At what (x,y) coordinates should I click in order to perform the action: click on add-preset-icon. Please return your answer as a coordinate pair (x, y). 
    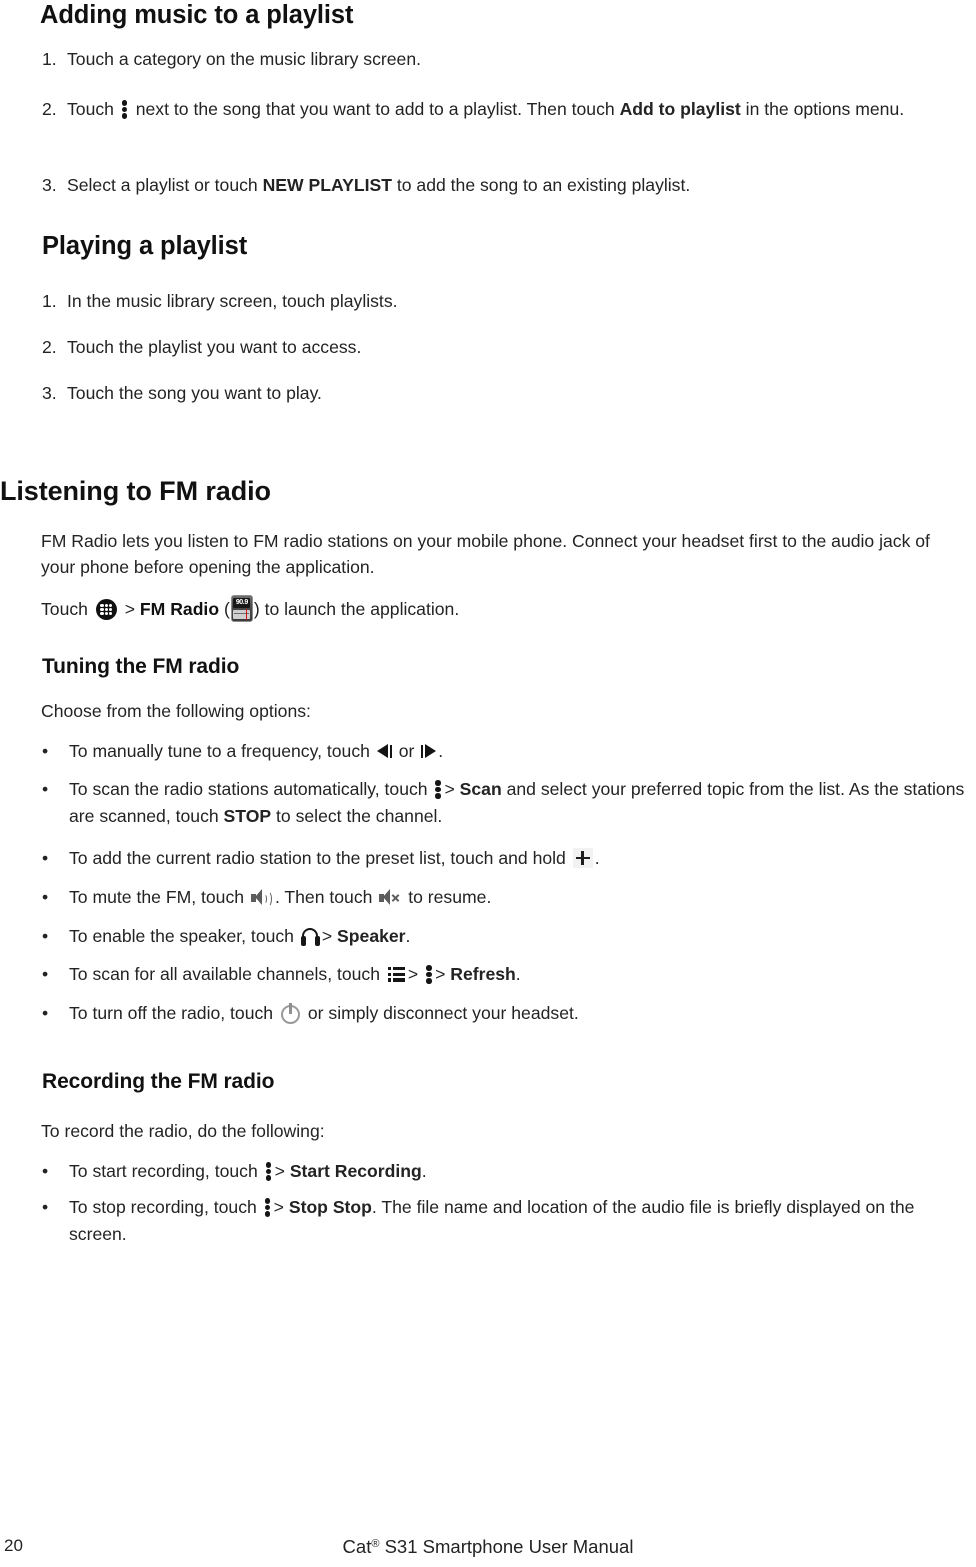
    Looking at the image, I should click on (582, 858).